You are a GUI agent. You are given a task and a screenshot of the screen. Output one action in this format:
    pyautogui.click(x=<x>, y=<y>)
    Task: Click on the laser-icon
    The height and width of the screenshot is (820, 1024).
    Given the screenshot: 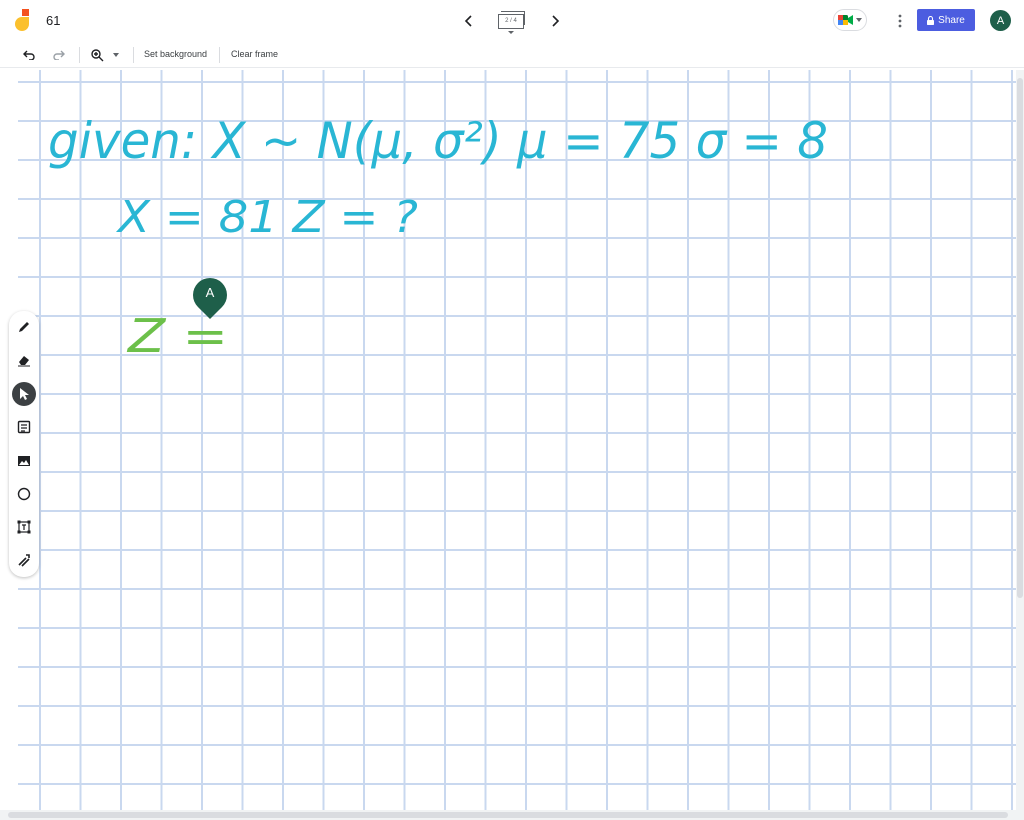 What is the action you would take?
    pyautogui.click(x=24, y=560)
    